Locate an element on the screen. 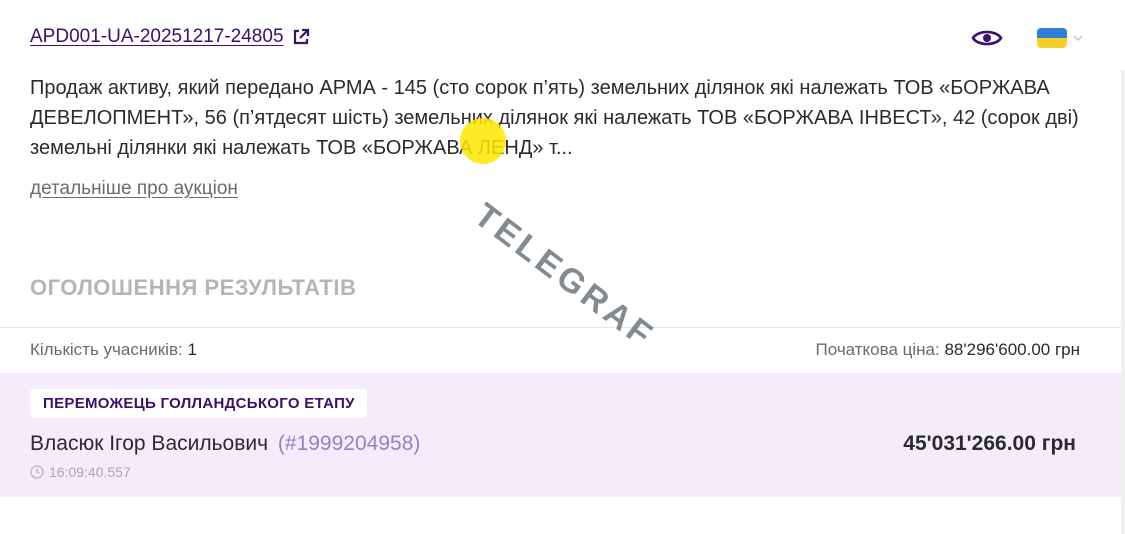 This screenshot has height=534, width=1125. winner-name: Власюк Ігор Васильович is located at coordinates (149, 443).